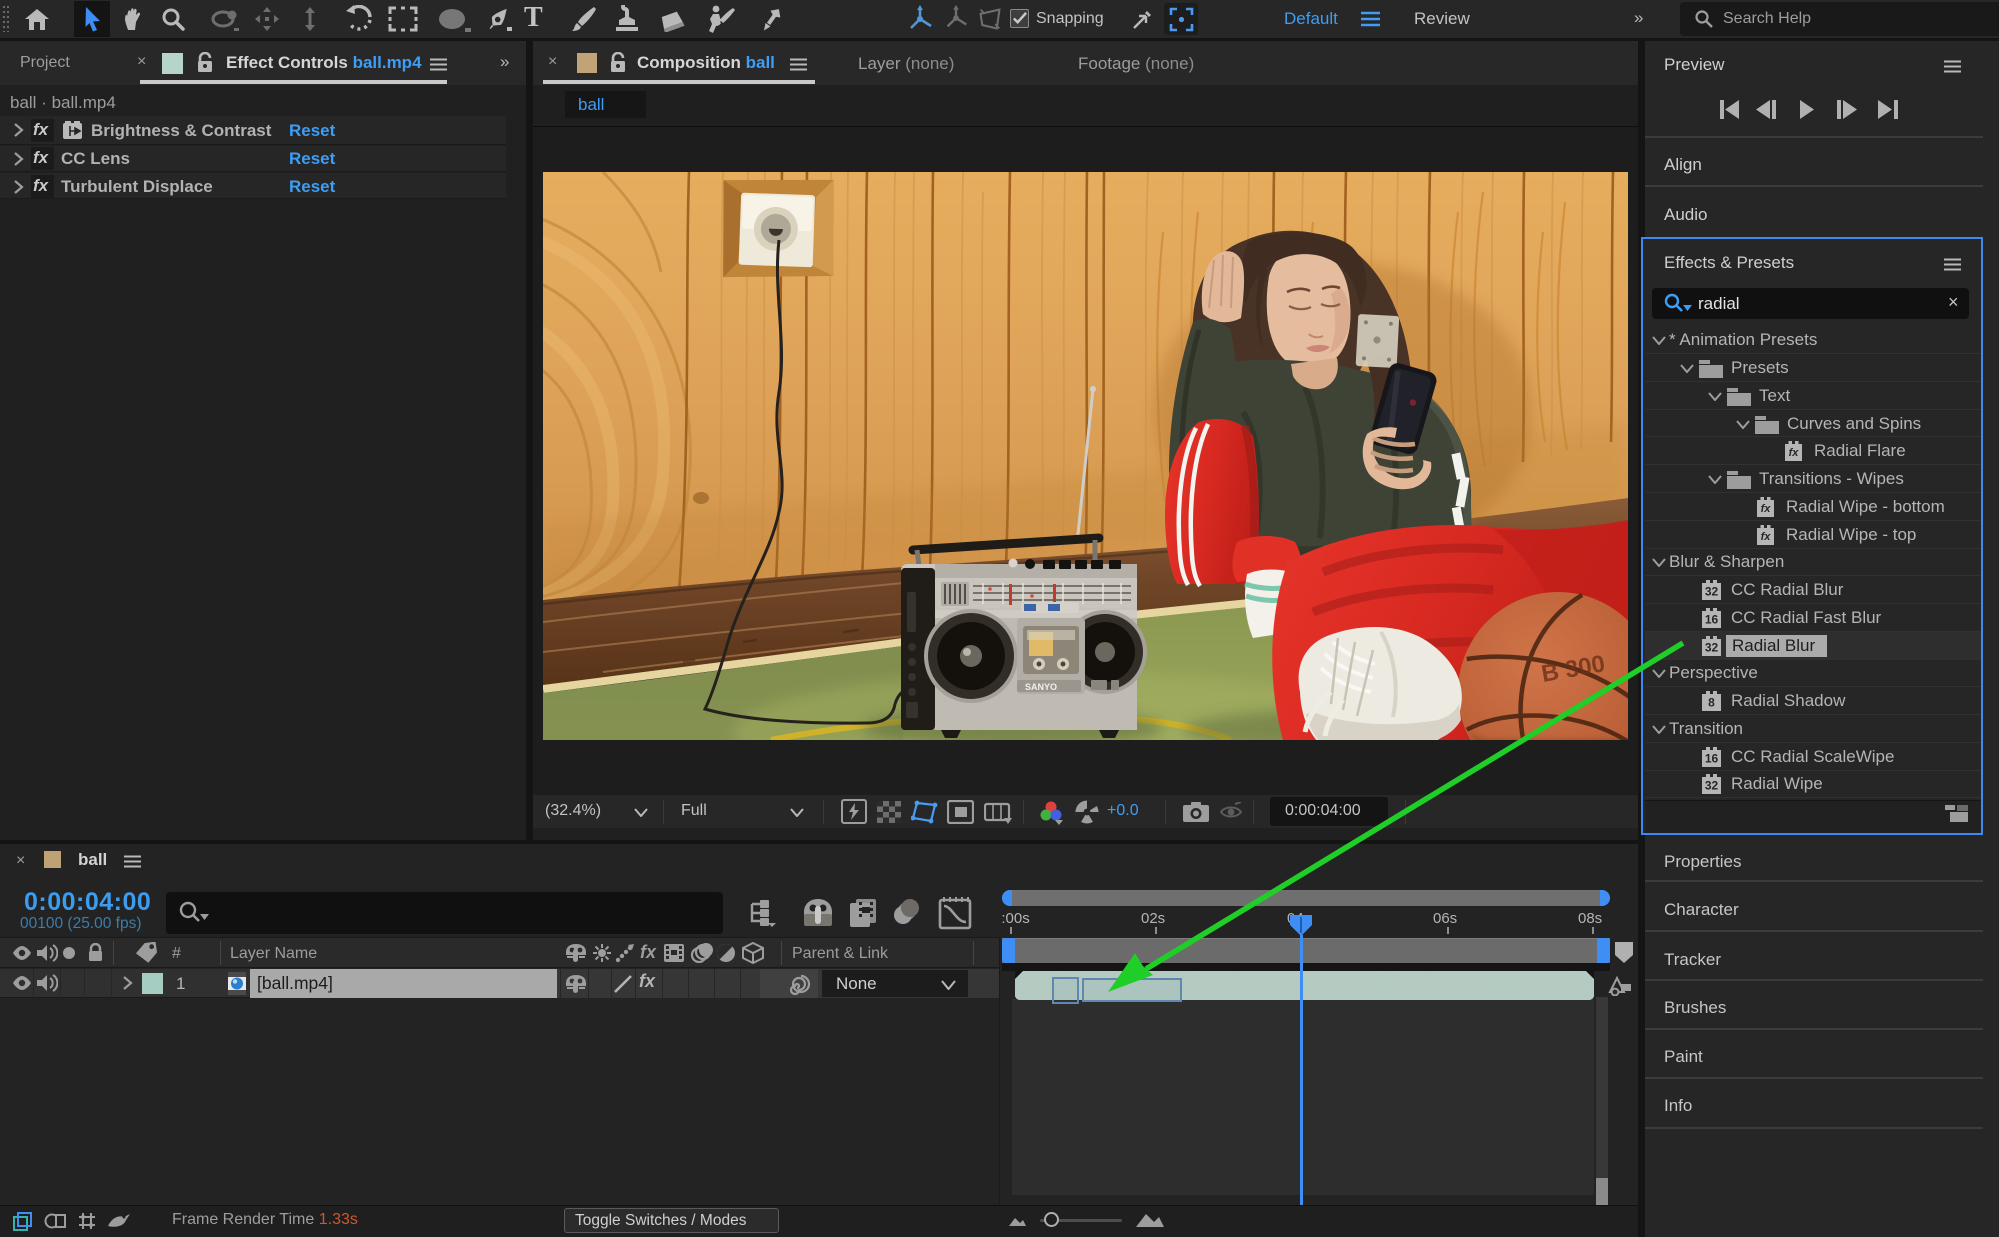 This screenshot has width=1999, height=1237. Describe the element at coordinates (1041, 687) in the screenshot. I see `svg-text: SANYO` at that location.